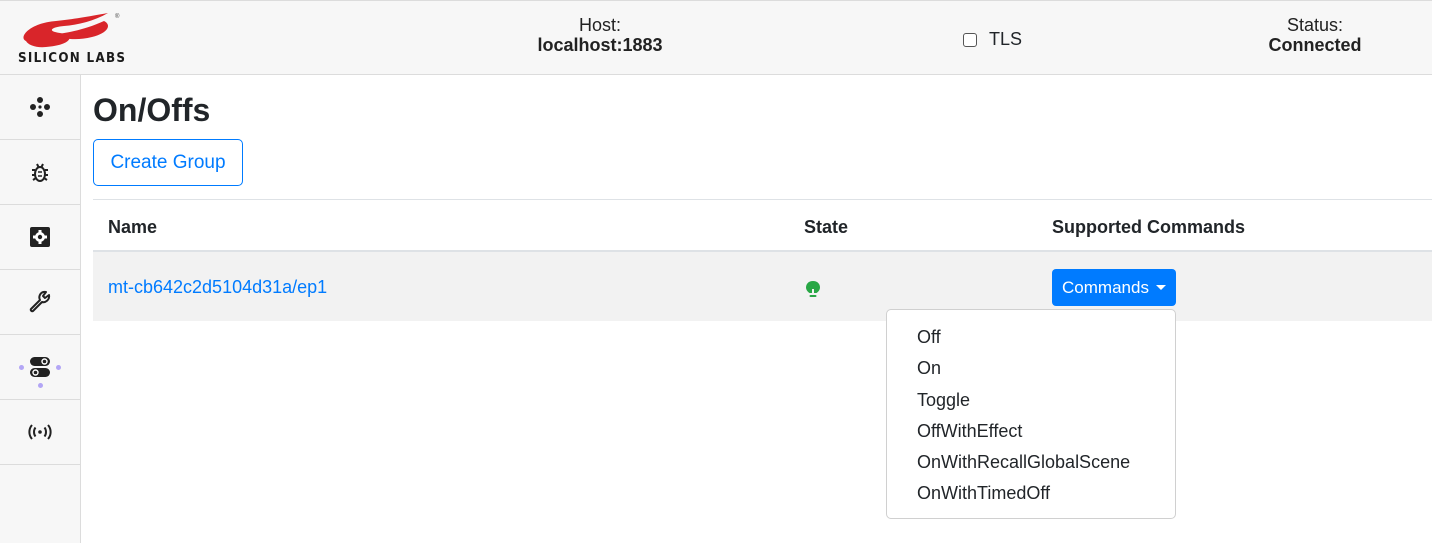 The width and height of the screenshot is (1432, 543). What do you see at coordinates (1031, 431) in the screenshot?
I see `menu-item-off-with-effect: OffWithEffect` at bounding box center [1031, 431].